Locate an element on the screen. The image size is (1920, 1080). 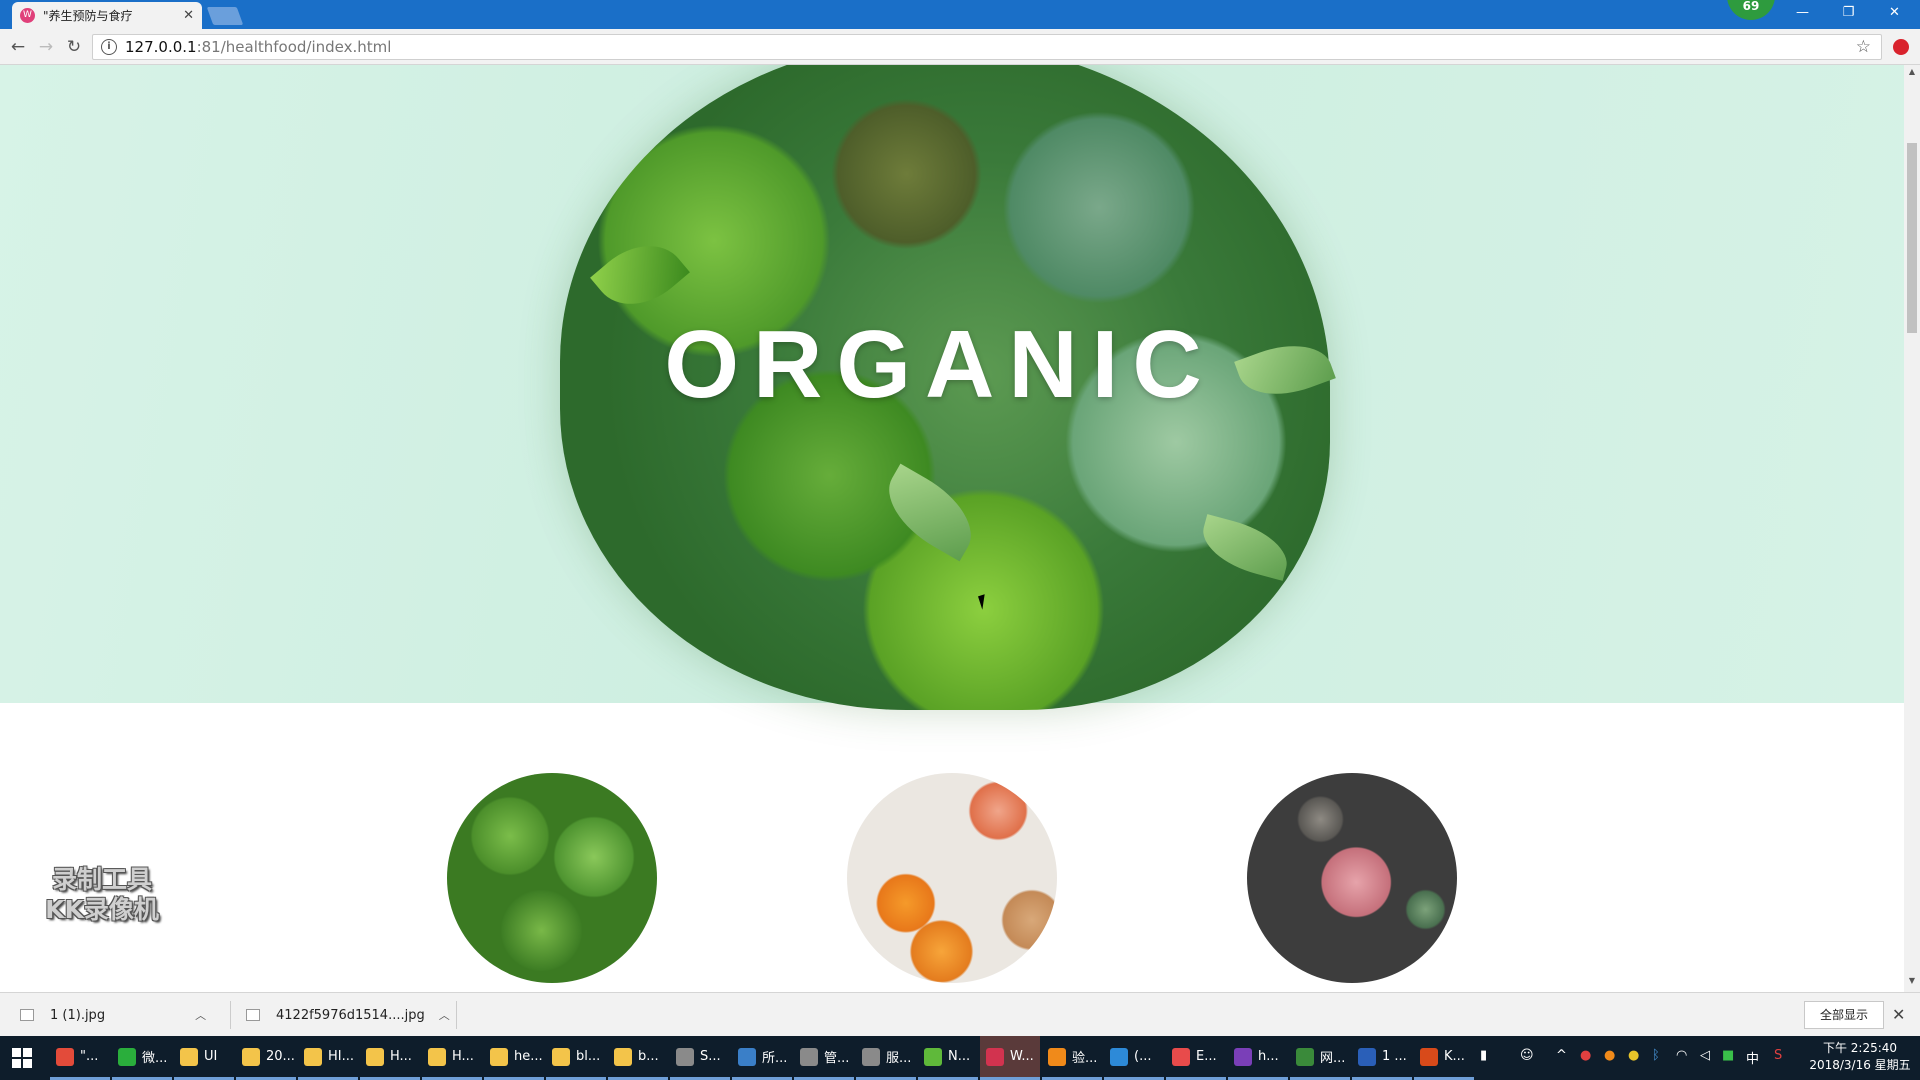
taskbar-app-label: UI is located at coordinates (211, 1056).